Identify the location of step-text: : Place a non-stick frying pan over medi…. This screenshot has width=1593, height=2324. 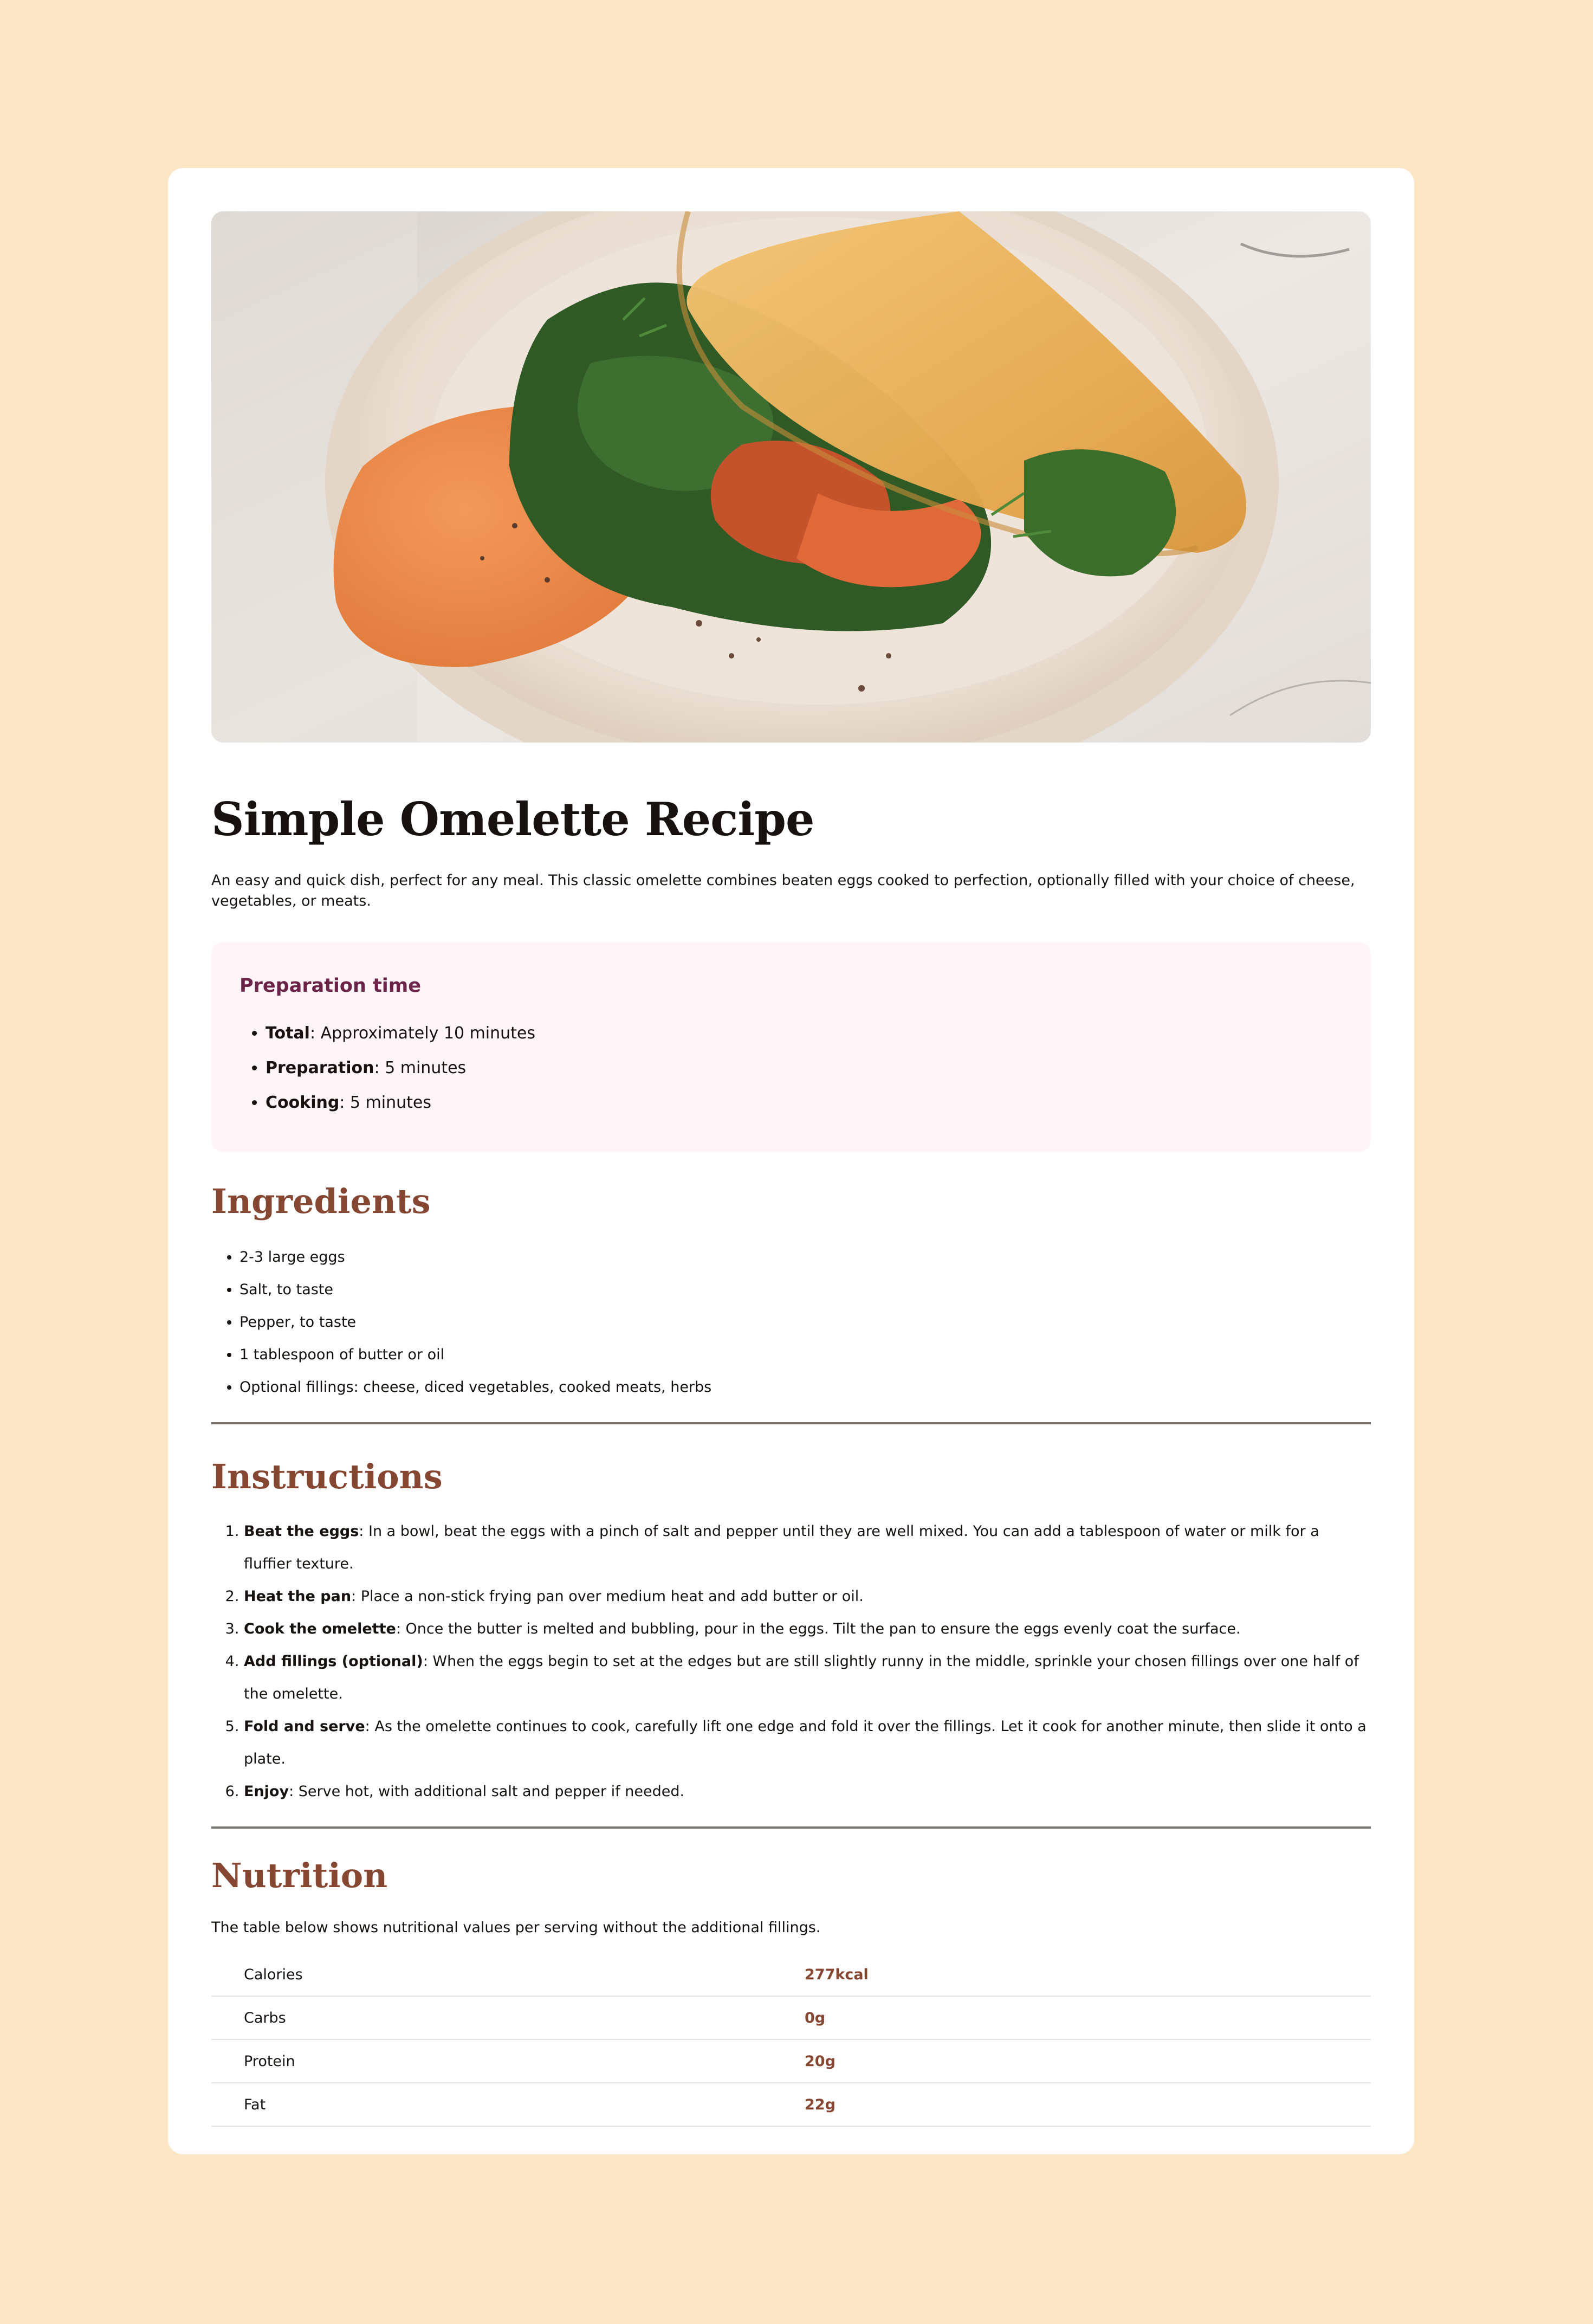
(607, 1596).